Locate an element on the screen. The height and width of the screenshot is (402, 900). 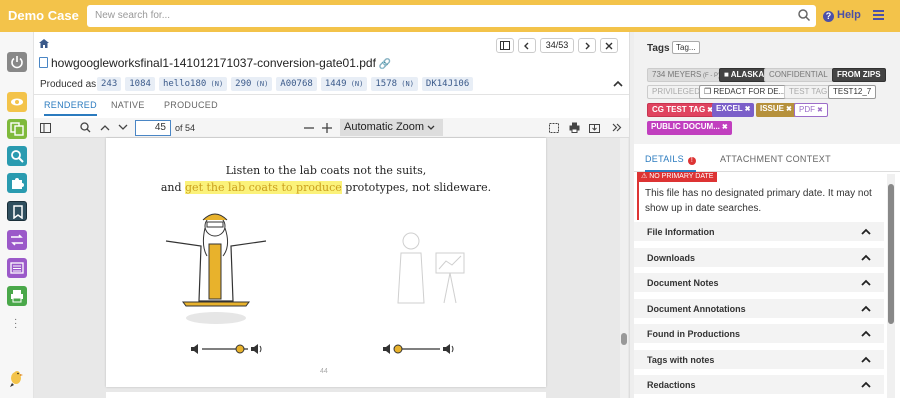
zoom-value: Automatic Zoom is located at coordinates (384, 127).